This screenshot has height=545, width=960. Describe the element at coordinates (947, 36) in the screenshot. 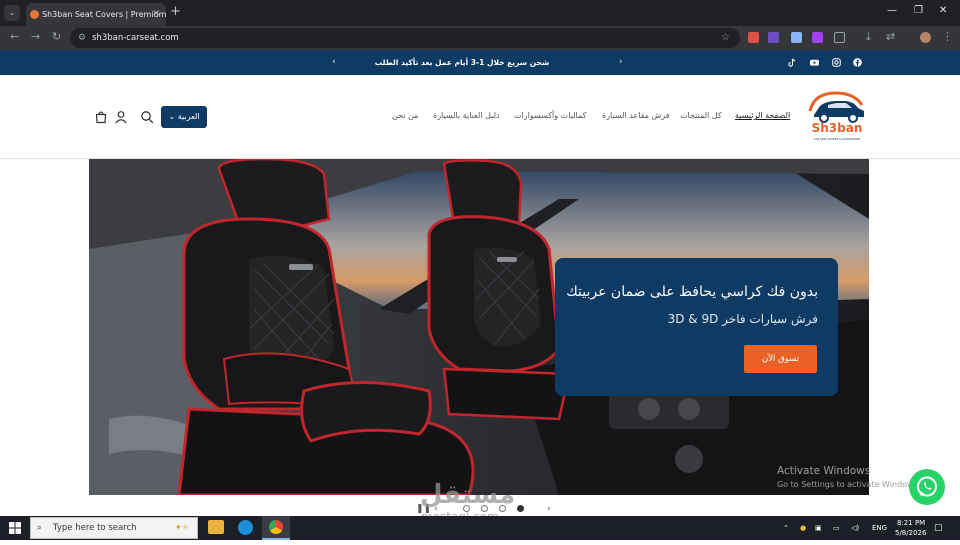

I see `browser-menu-icon: ⋮` at that location.